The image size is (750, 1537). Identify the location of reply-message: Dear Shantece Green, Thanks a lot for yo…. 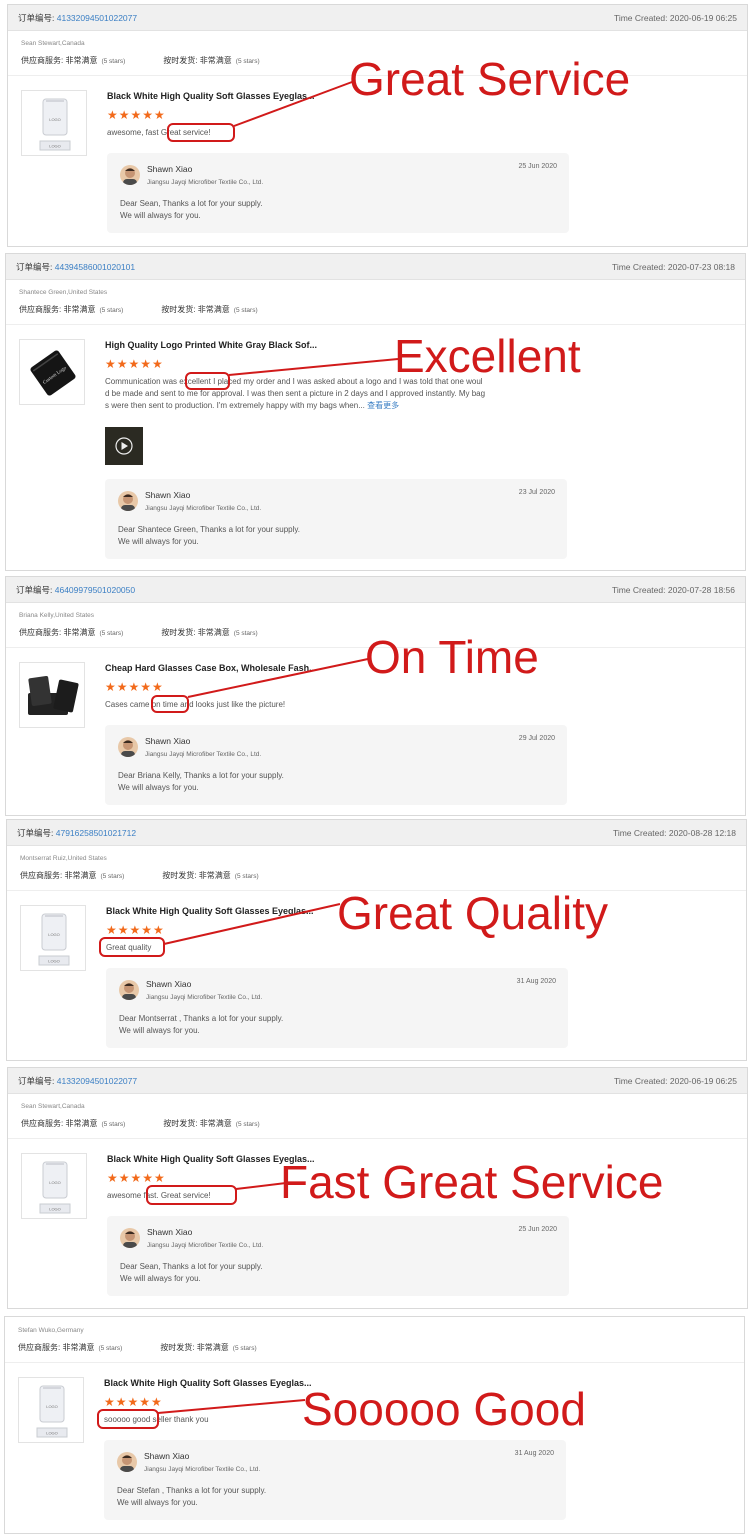
(209, 536).